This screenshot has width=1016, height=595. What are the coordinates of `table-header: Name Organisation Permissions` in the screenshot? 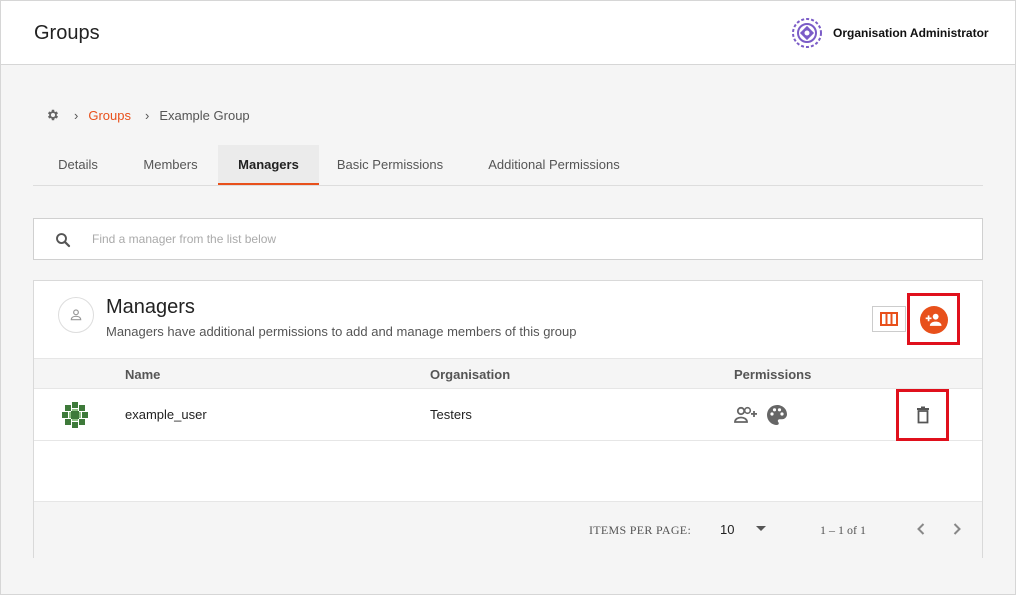 It's located at (508, 373).